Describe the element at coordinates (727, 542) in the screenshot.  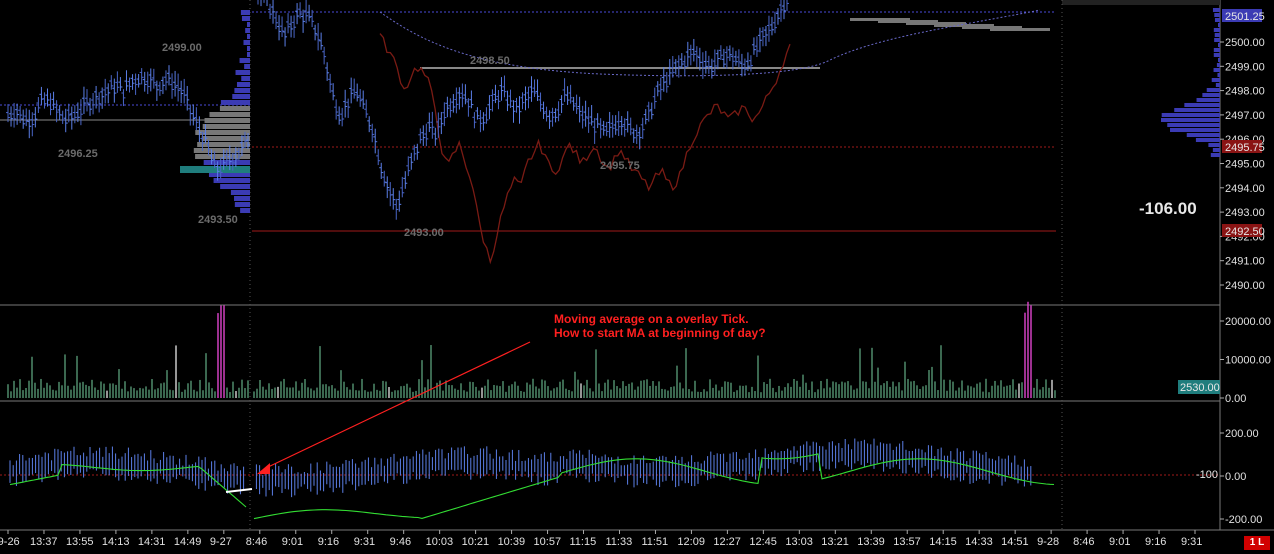
I see `time-tick-label: 12:27` at that location.